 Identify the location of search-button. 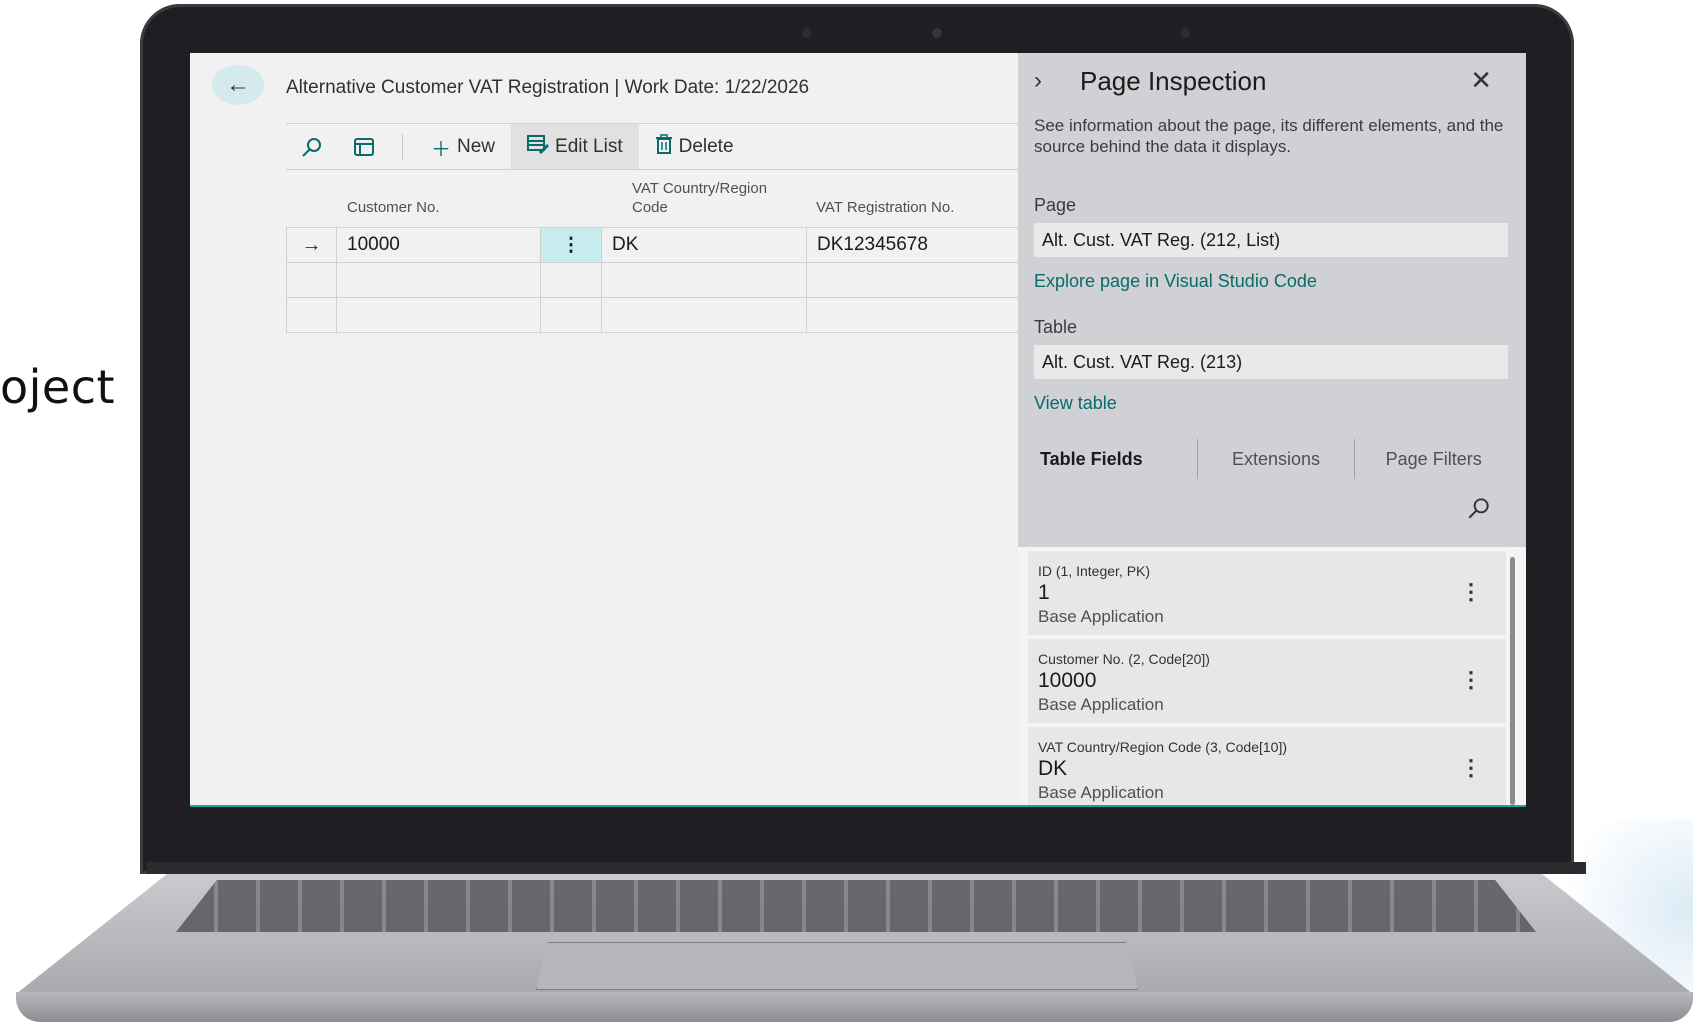
(312, 147).